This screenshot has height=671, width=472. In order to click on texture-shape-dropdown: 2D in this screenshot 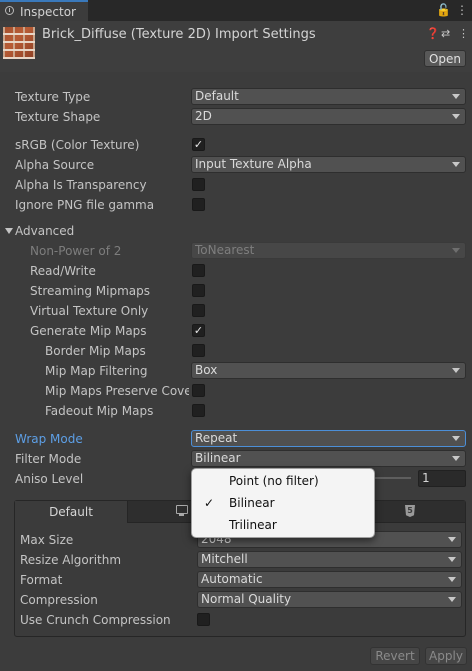, I will do `click(328, 116)`.